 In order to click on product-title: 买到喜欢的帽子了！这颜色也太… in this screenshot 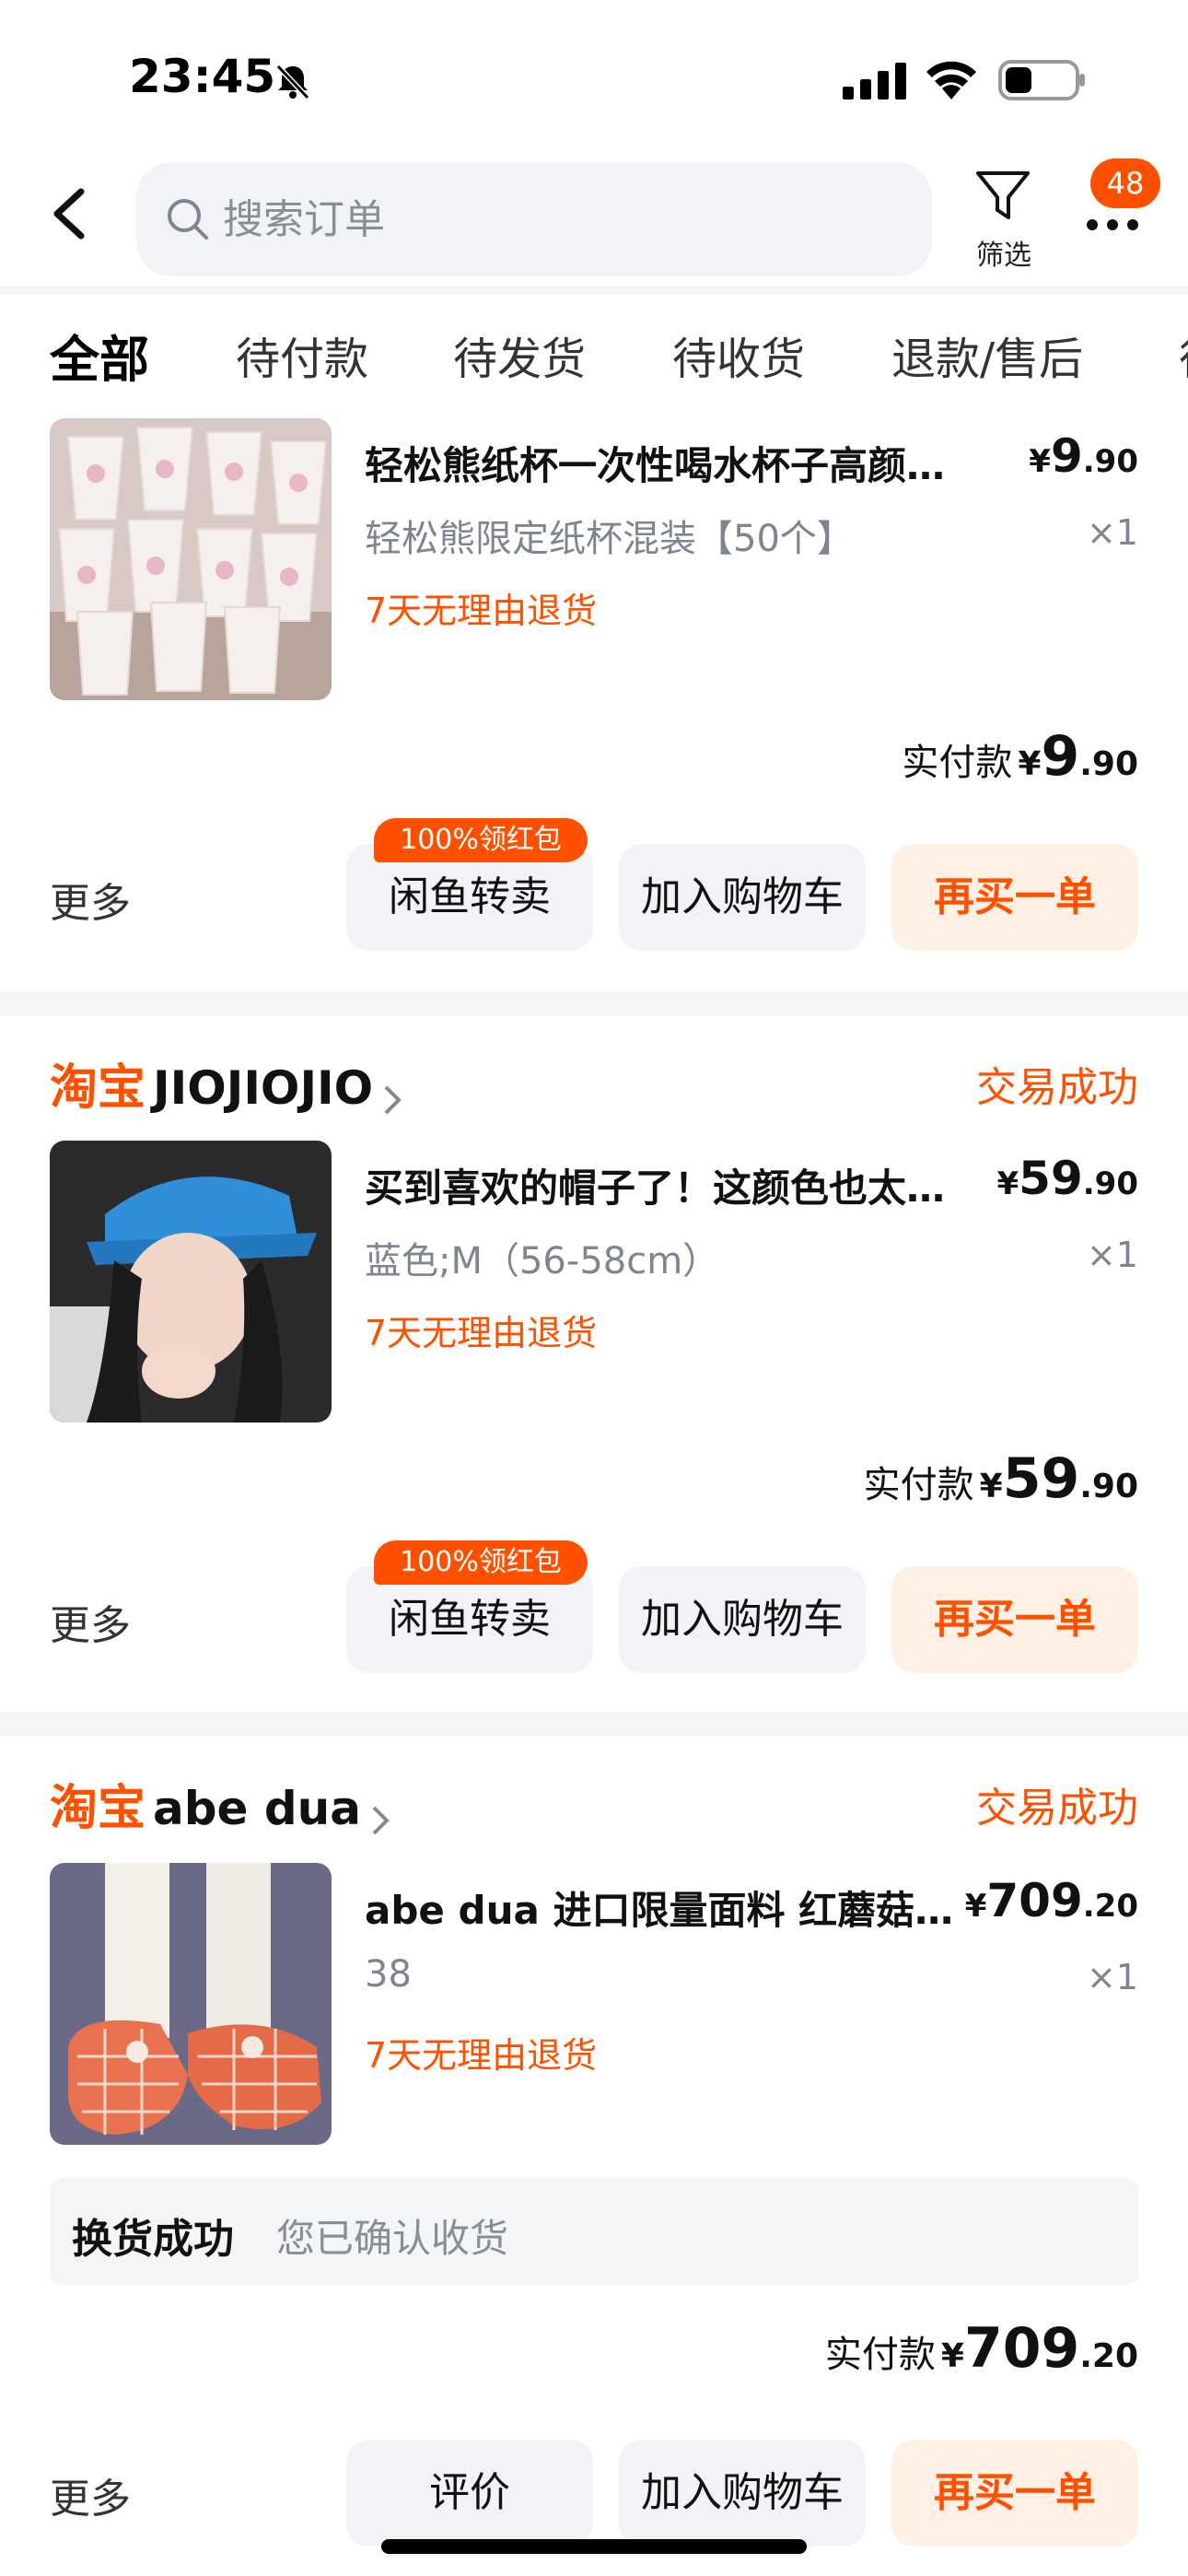, I will do `click(669, 1185)`.